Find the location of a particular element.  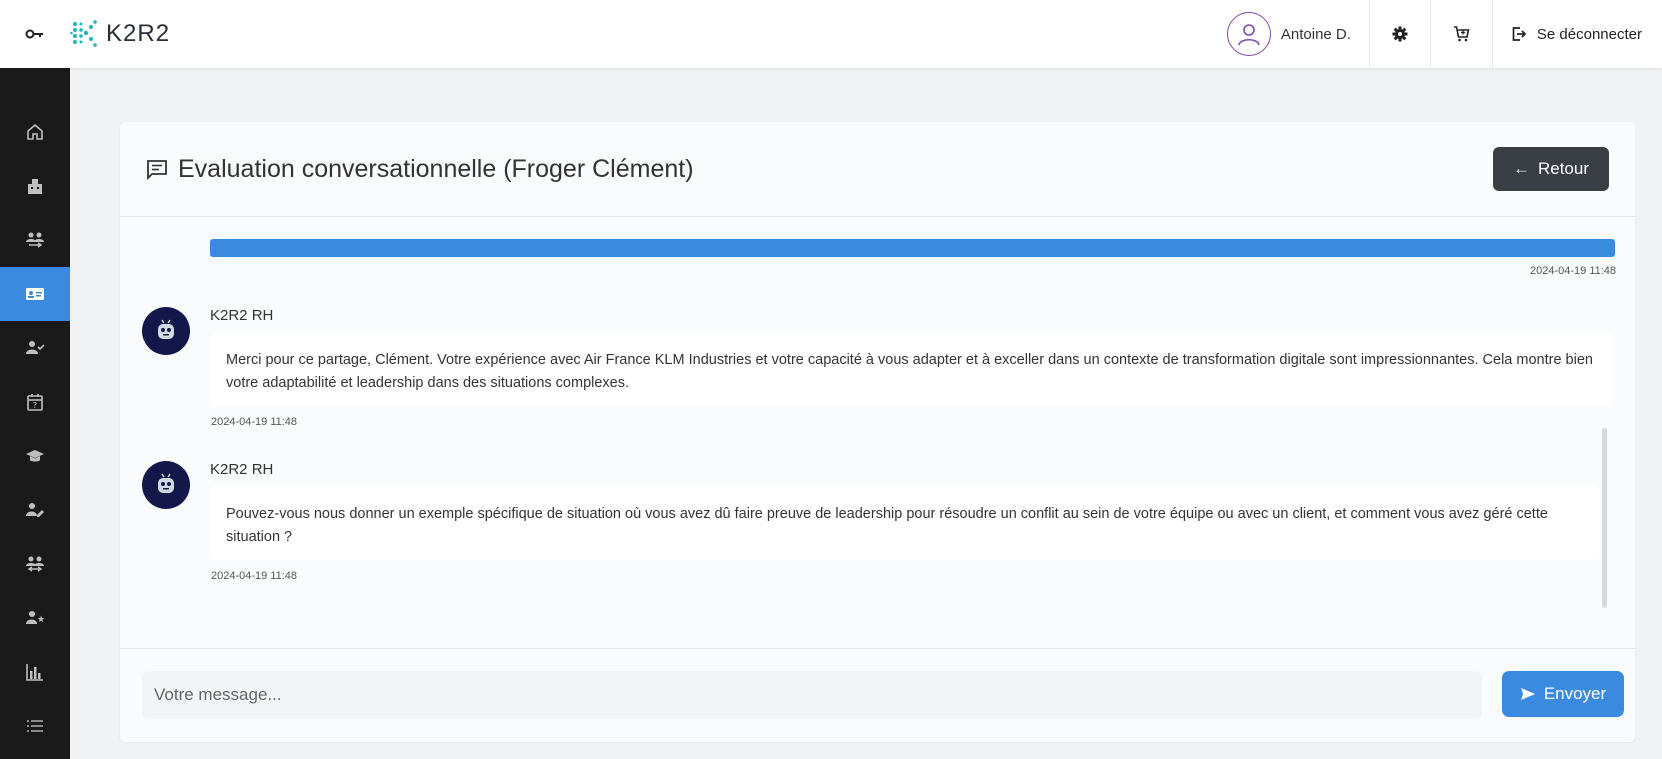

sidebar-item-team-swap is located at coordinates (35, 564).